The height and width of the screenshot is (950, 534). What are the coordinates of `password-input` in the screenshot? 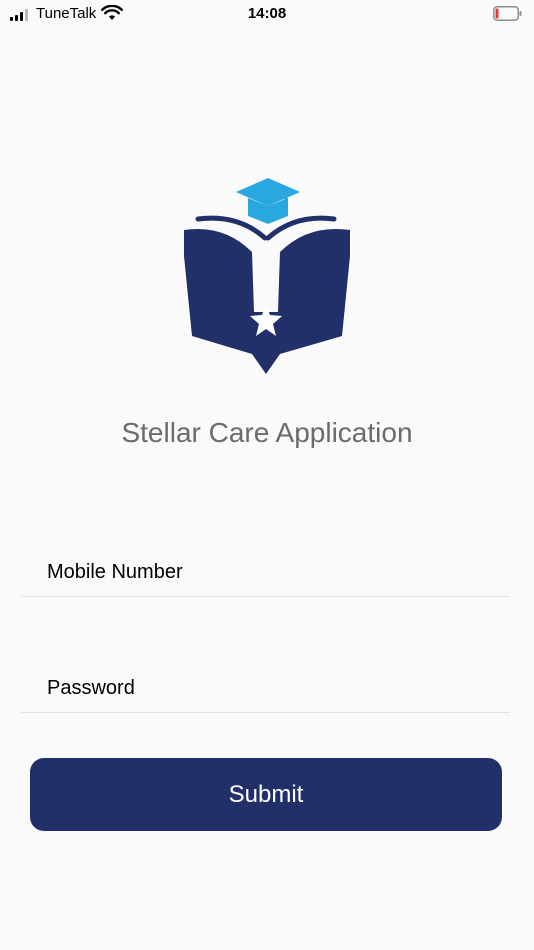 It's located at (278, 688).